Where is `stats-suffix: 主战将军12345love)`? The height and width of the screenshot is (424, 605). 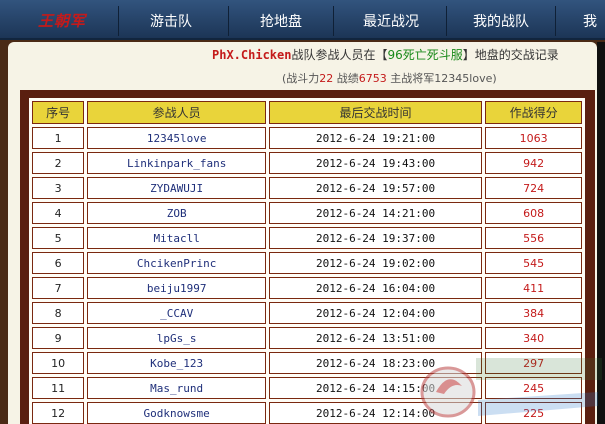
stats-suffix: 主战将军12345love) is located at coordinates (441, 78).